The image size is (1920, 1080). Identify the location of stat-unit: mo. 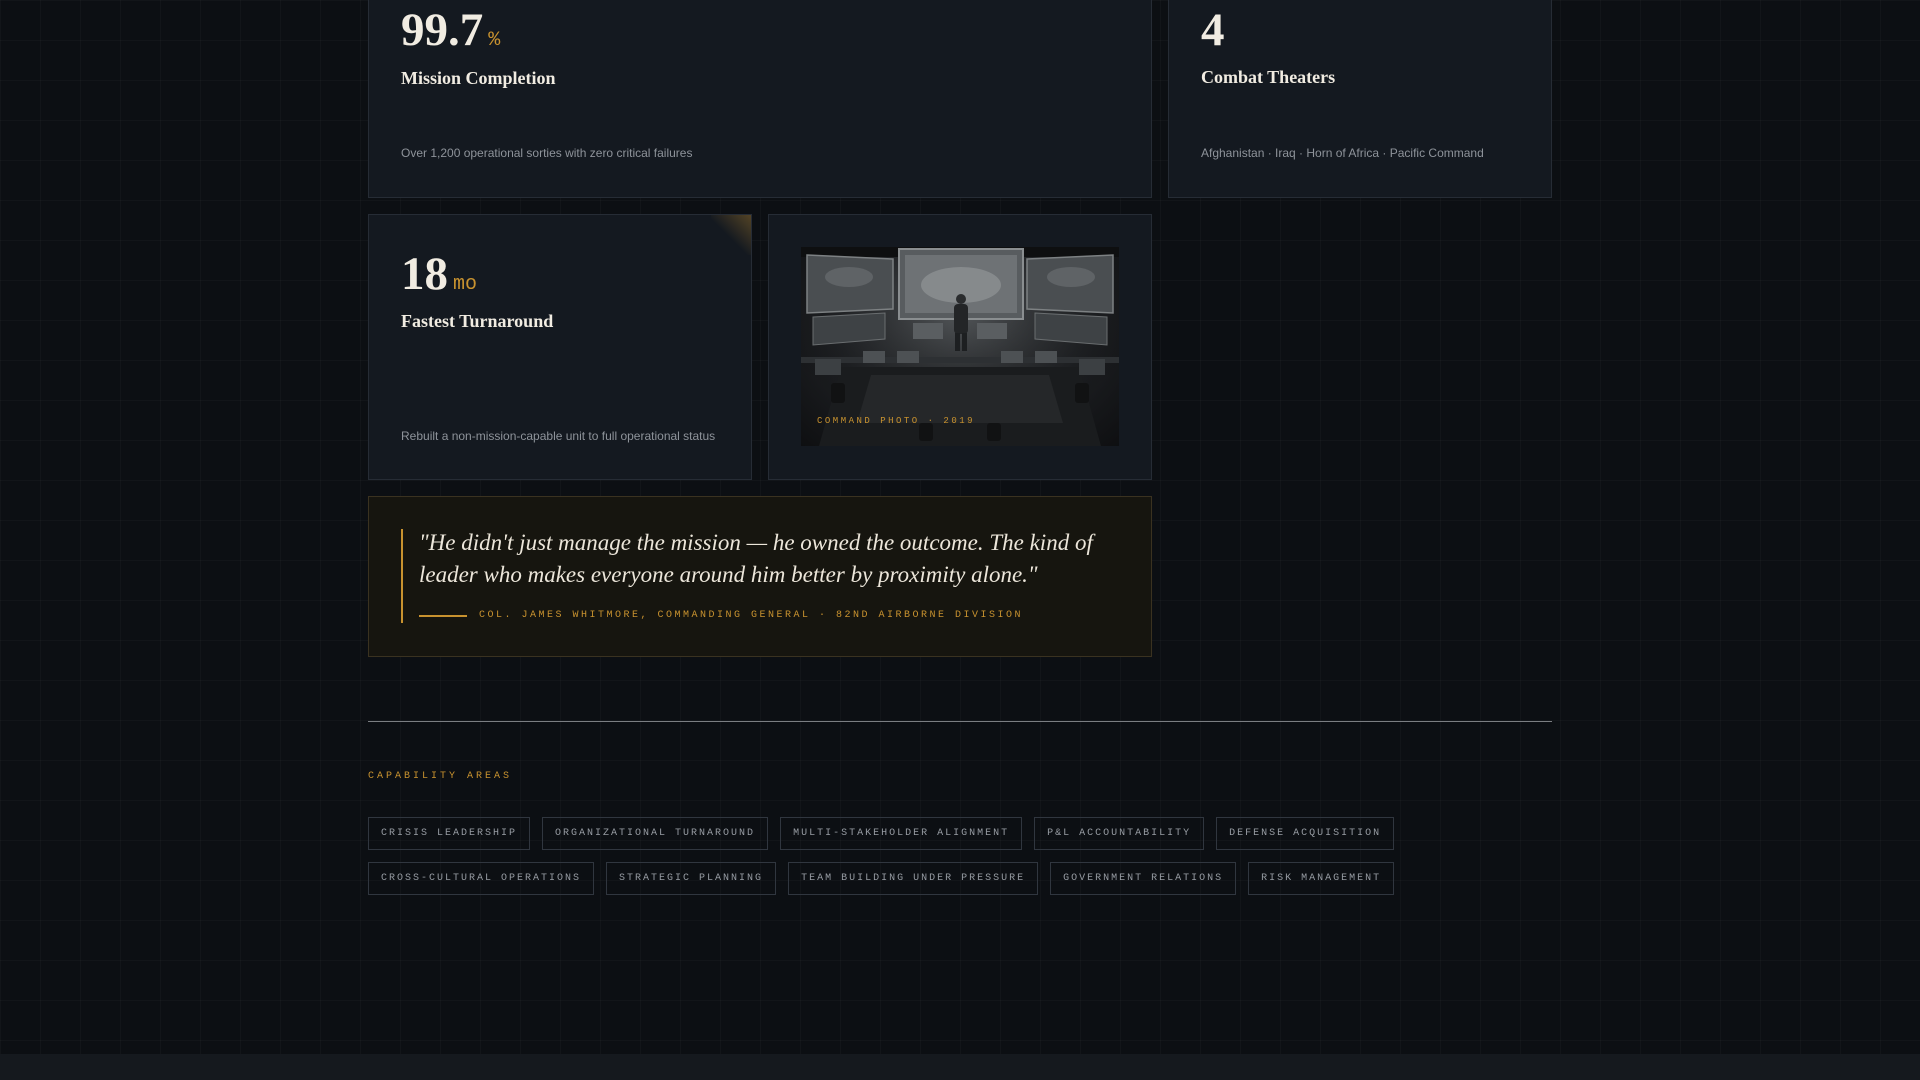
(465, 284).